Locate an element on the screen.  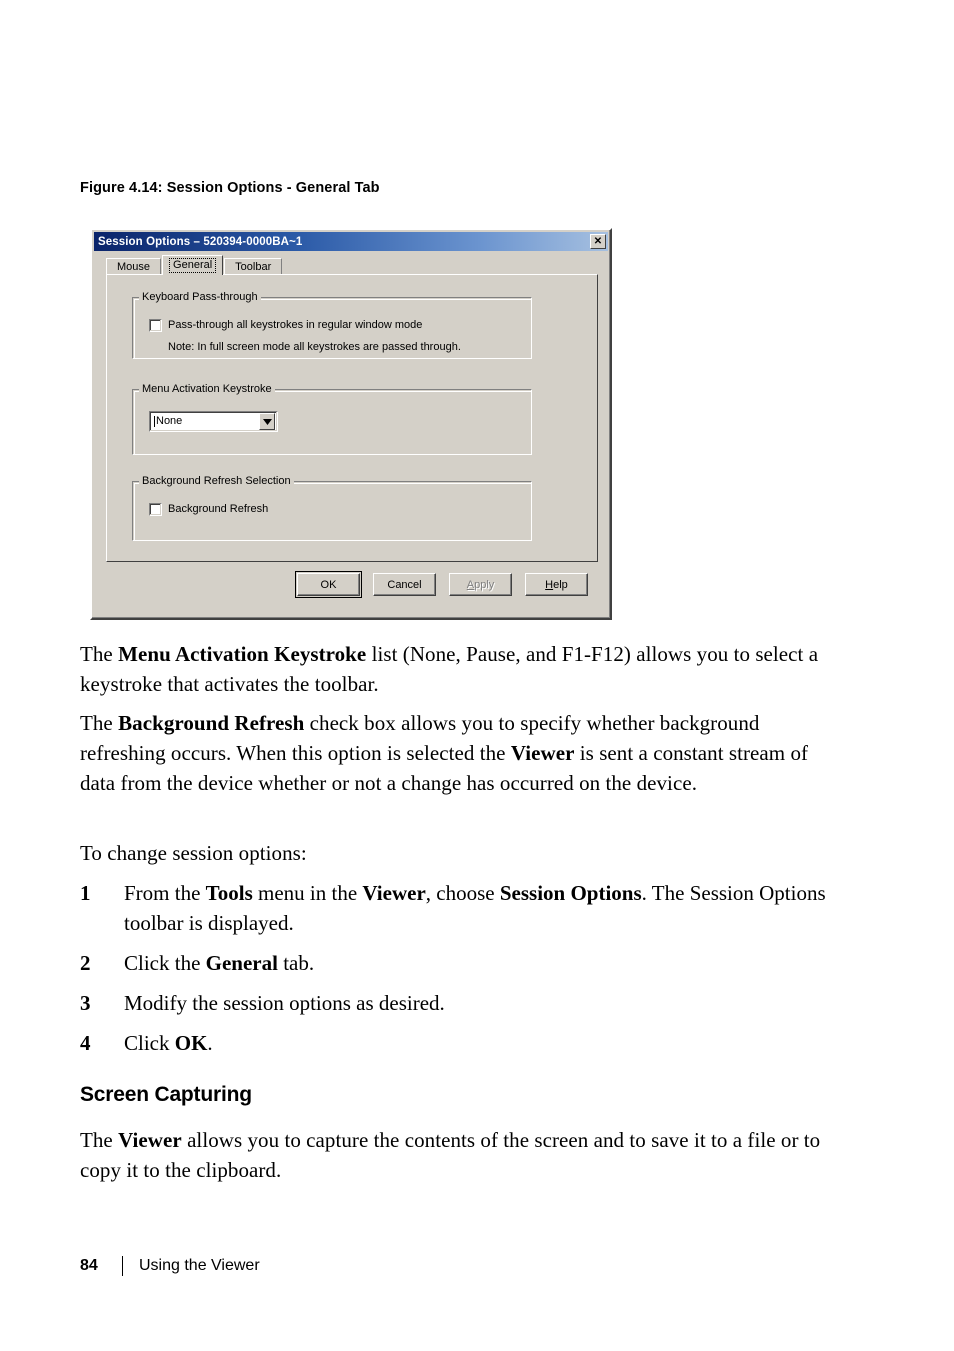
step-1-bold-tools: Tools is located at coordinates (229, 893).